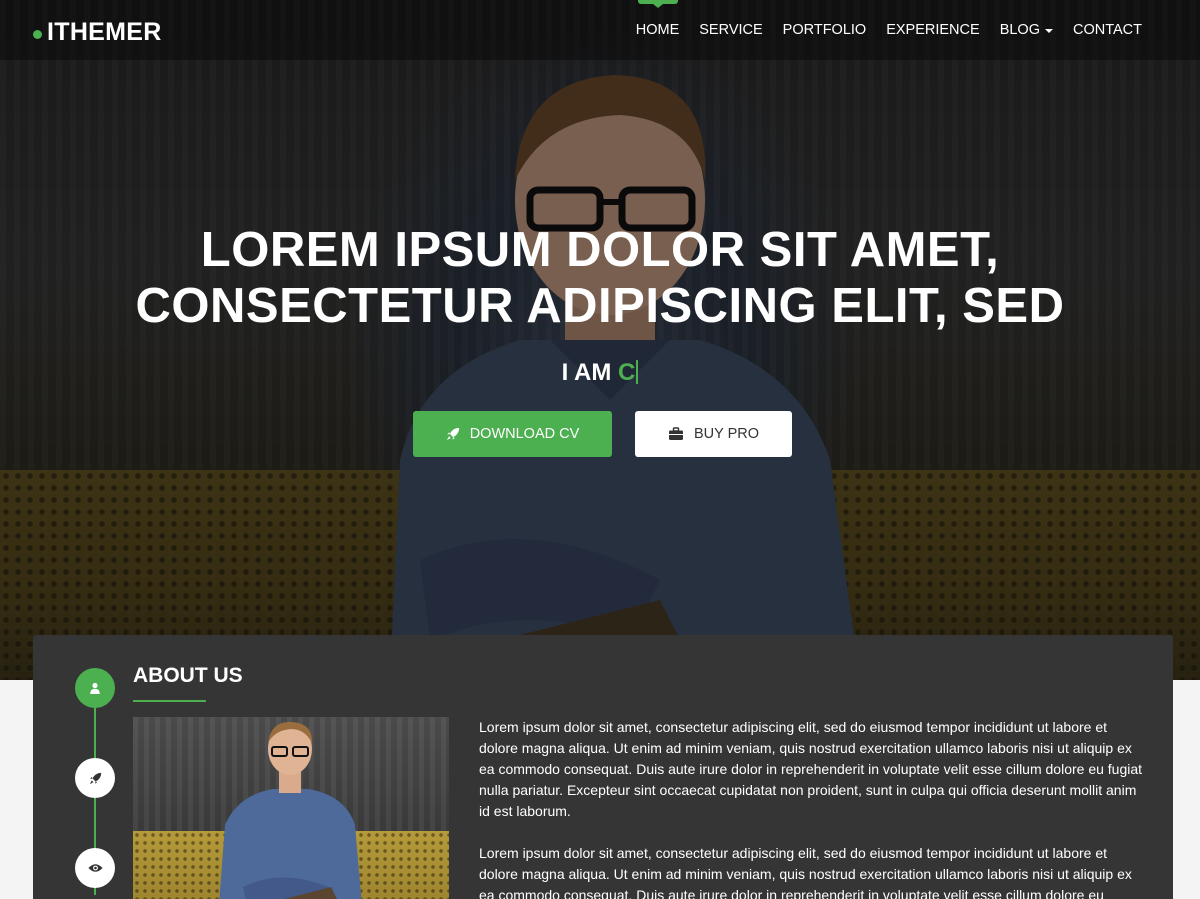 This screenshot has height=899, width=1200. I want to click on download-cv-button: DOWNLOAD CV, so click(512, 434).